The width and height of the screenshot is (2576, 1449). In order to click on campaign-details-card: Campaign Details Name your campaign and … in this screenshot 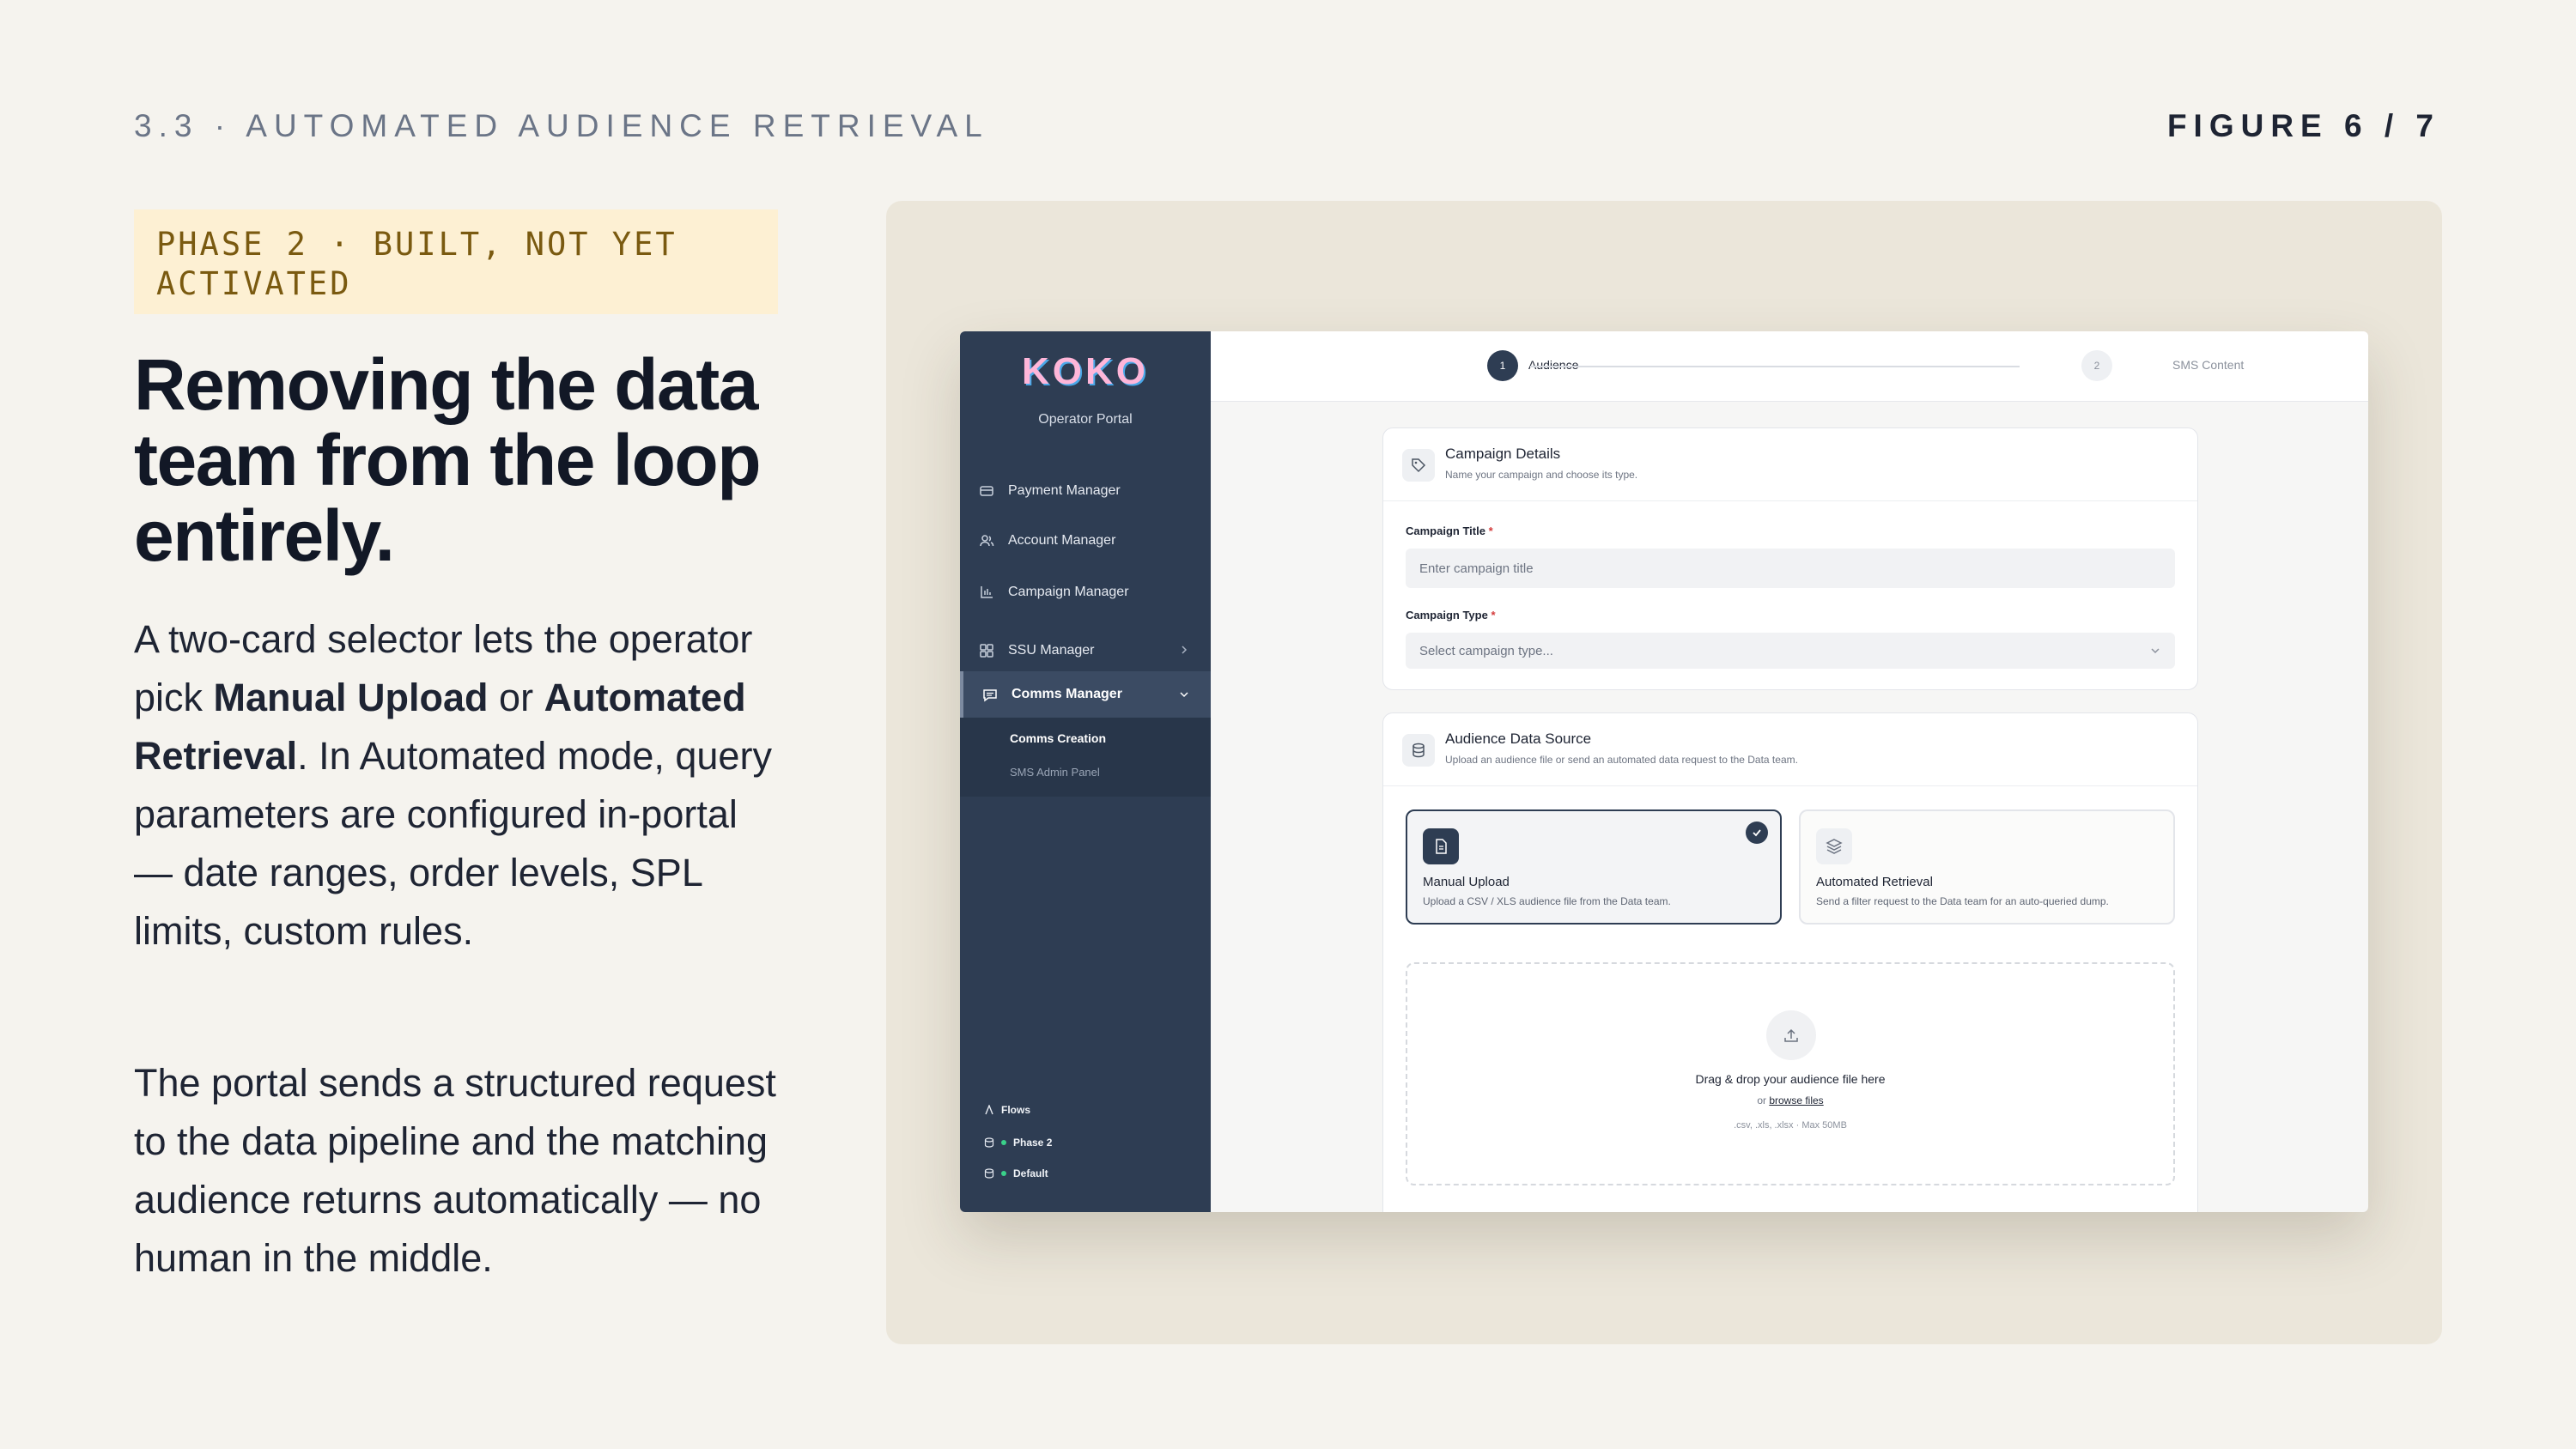, I will do `click(1790, 558)`.